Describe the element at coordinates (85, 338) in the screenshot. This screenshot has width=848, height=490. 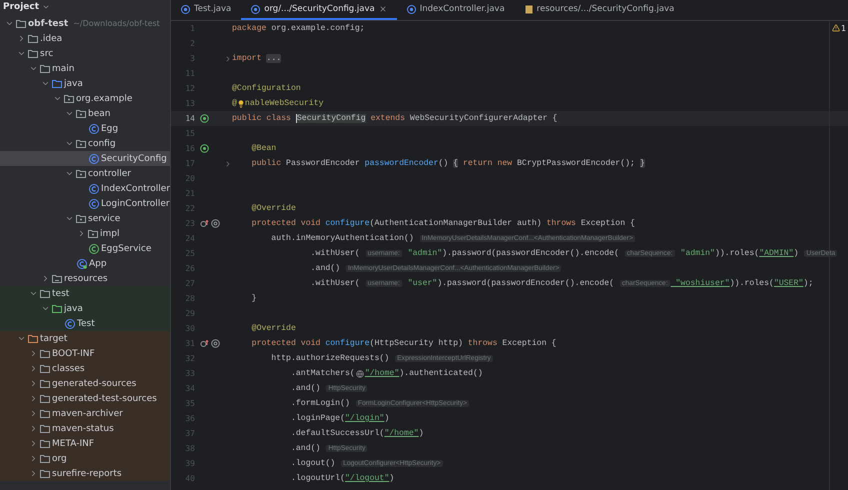
I see `tree-item: target` at that location.